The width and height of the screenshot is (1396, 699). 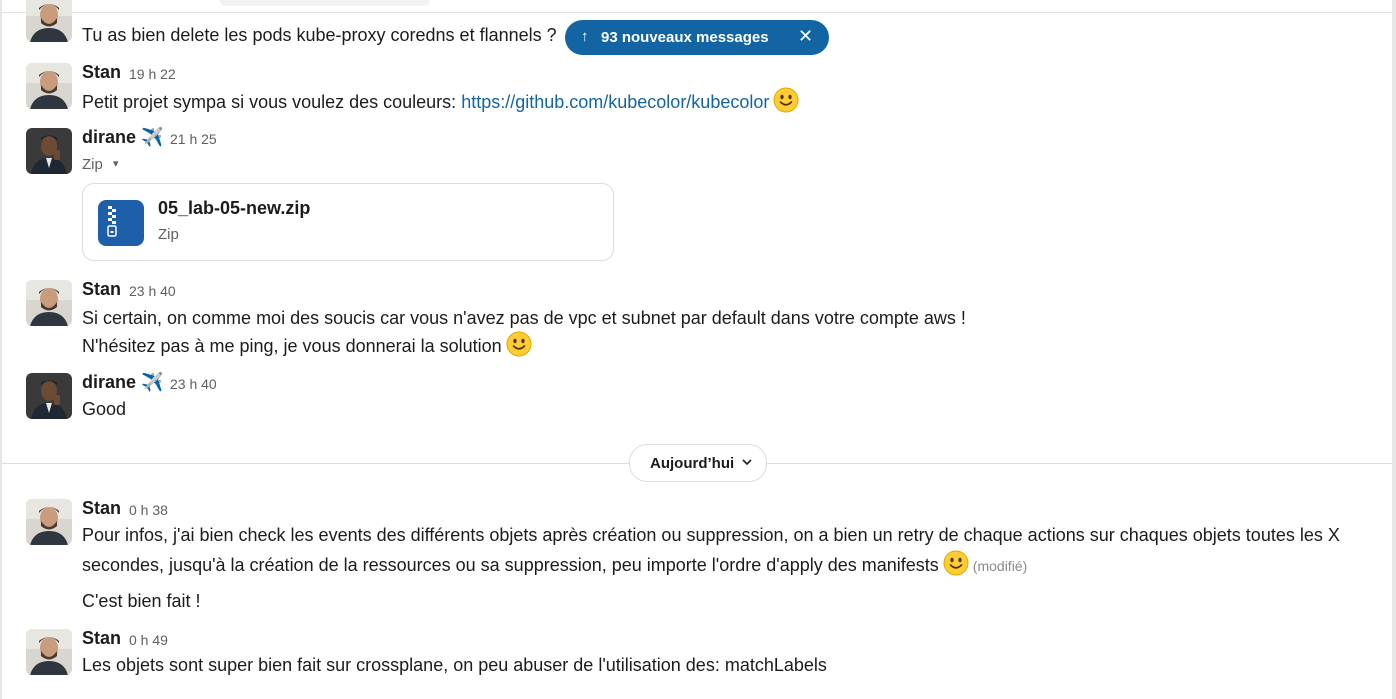 I want to click on file-type: Zip, so click(x=168, y=234).